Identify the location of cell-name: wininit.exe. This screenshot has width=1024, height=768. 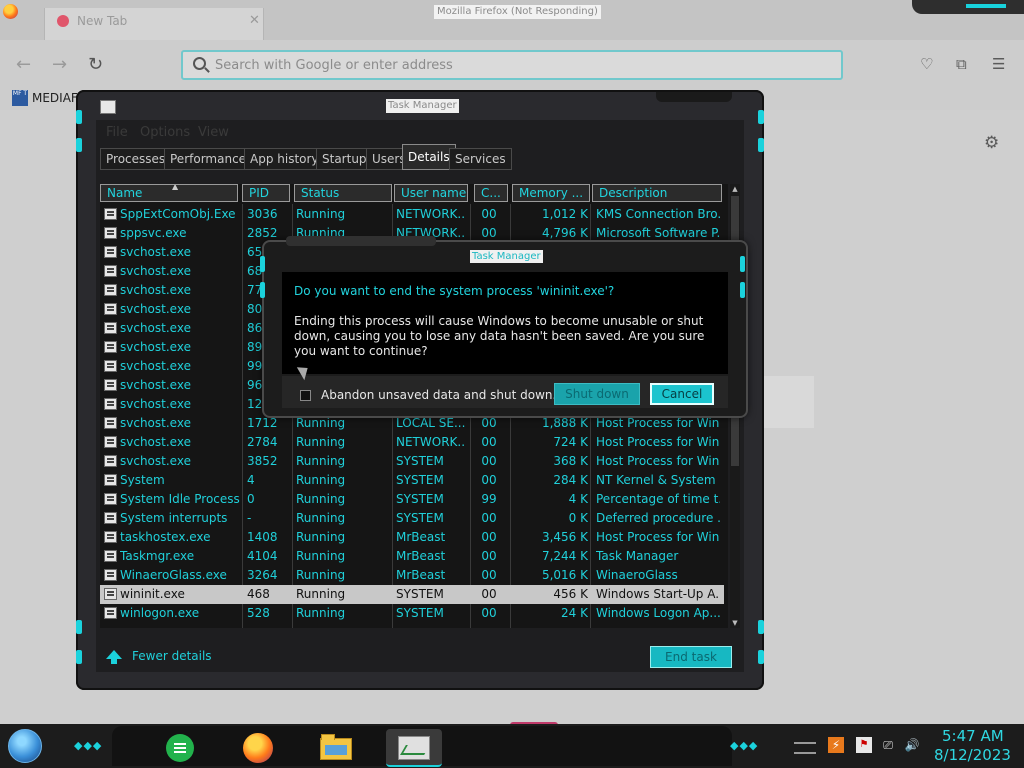
(152, 594).